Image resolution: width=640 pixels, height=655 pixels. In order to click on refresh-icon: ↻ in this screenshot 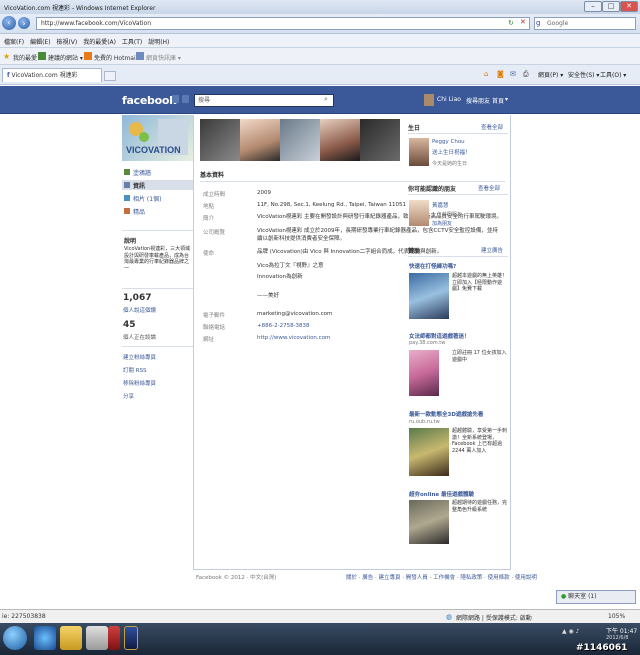, I will do `click(511, 23)`.